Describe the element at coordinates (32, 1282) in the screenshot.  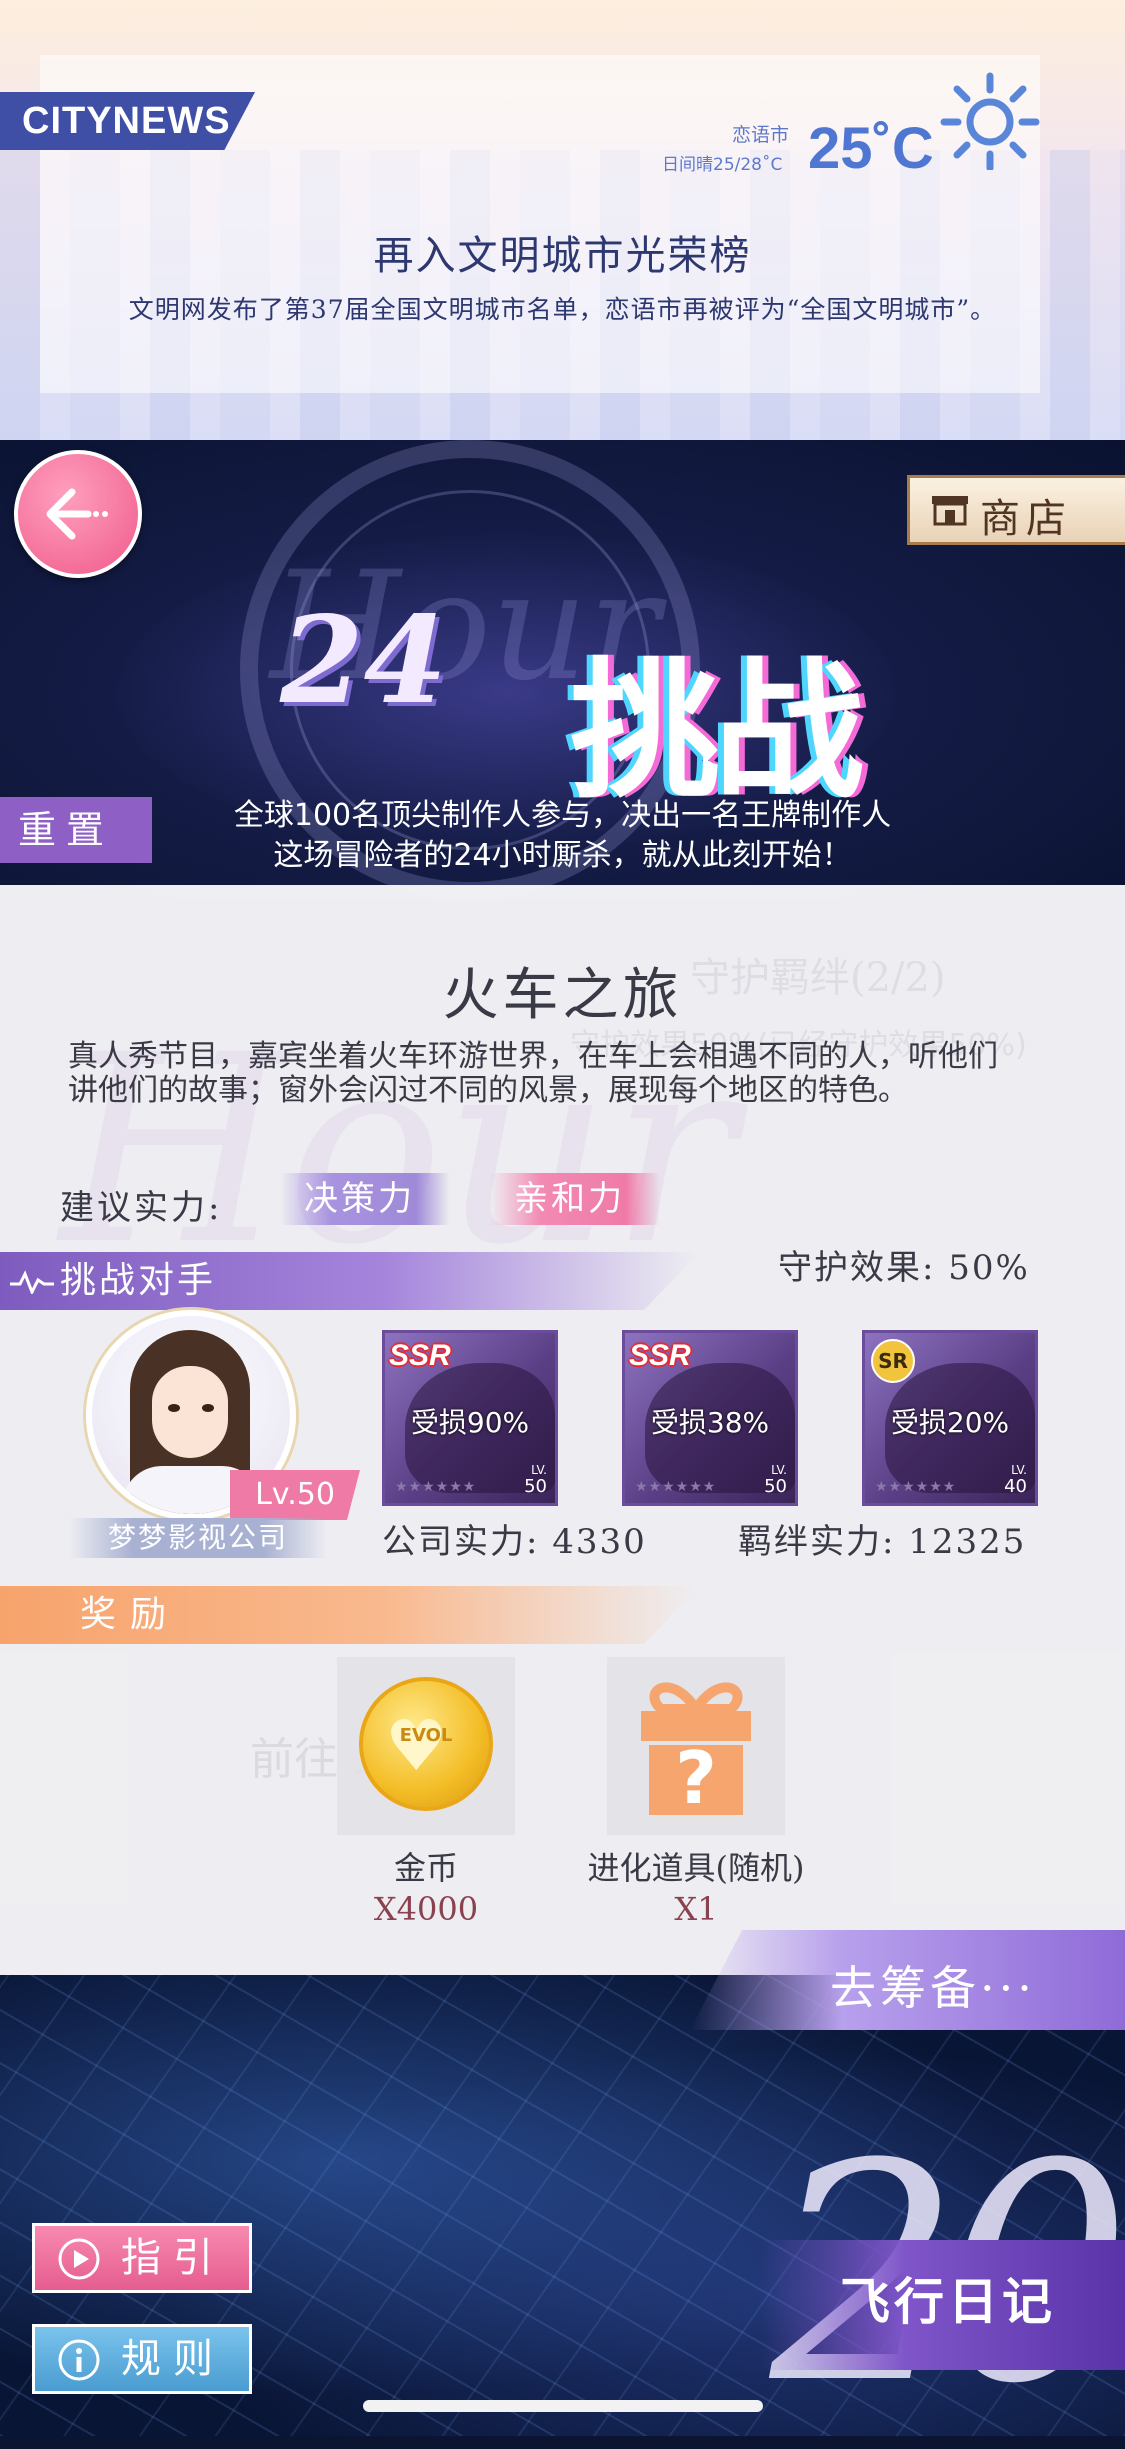
I see `pulse-icon` at that location.